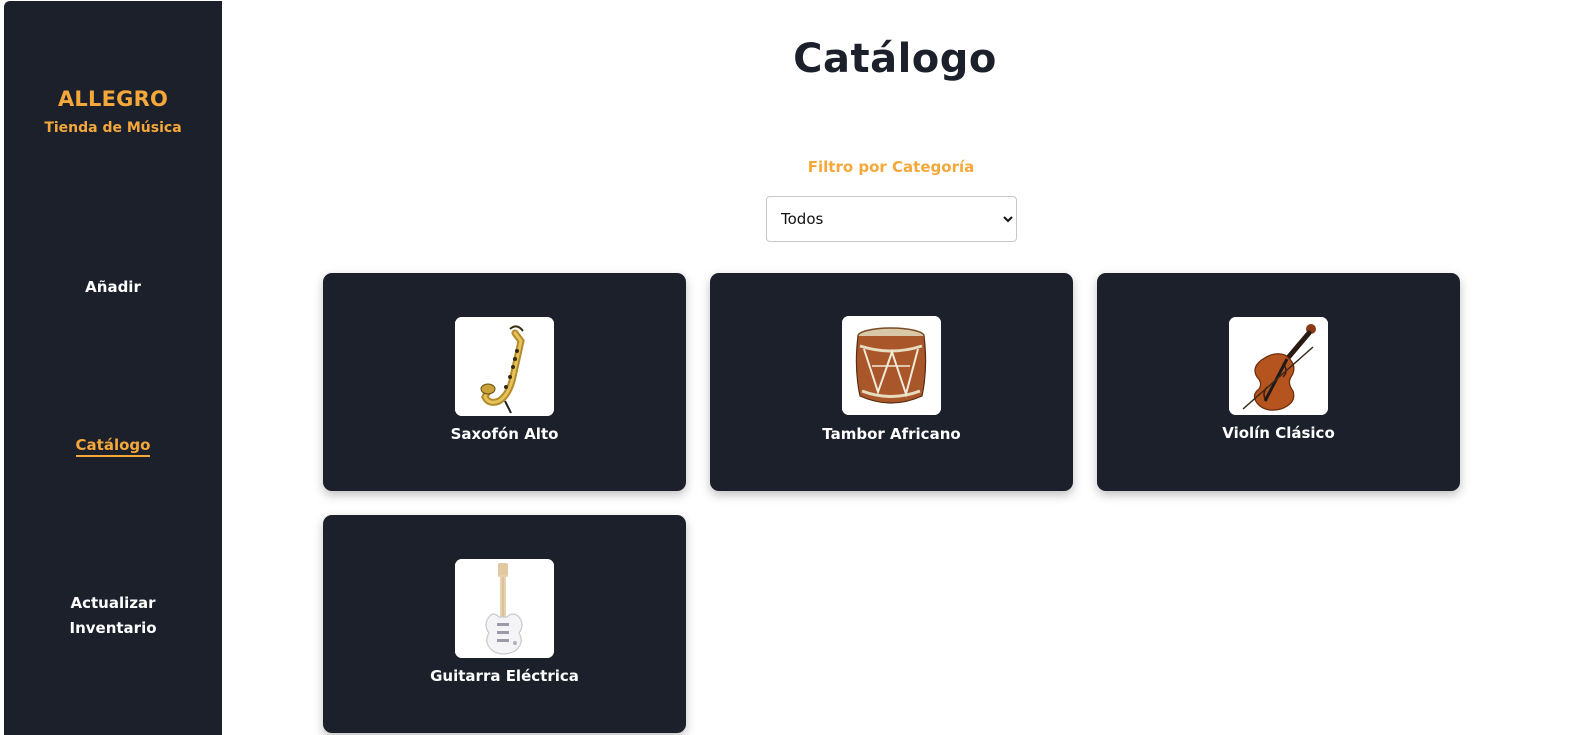 This screenshot has height=735, width=1583. What do you see at coordinates (504, 608) in the screenshot?
I see `electric-guitar-icon` at bounding box center [504, 608].